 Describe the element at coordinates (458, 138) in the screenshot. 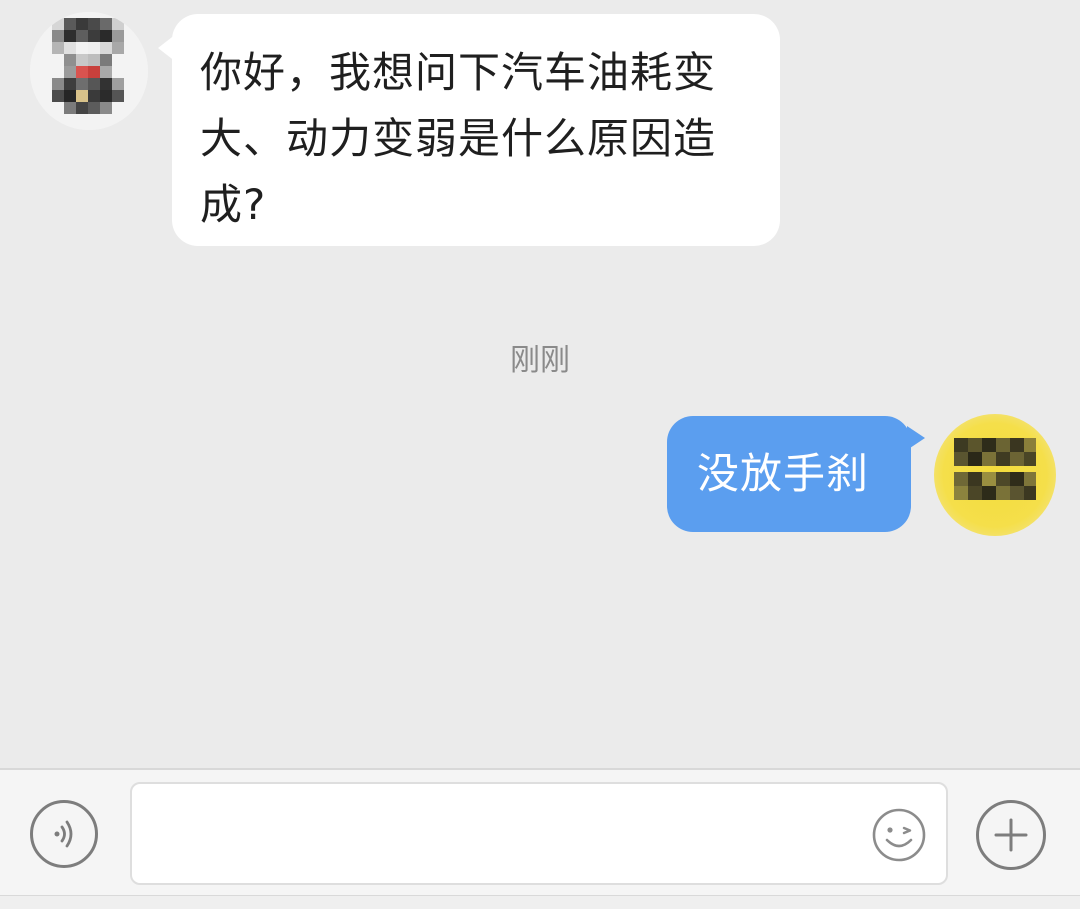

I see `incoming-message-line: 大、动力变弱是什么原因造` at that location.